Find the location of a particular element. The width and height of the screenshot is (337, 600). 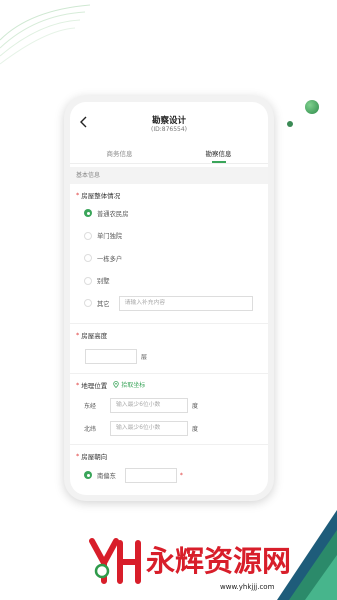

longitude-unit: 度 is located at coordinates (195, 406).